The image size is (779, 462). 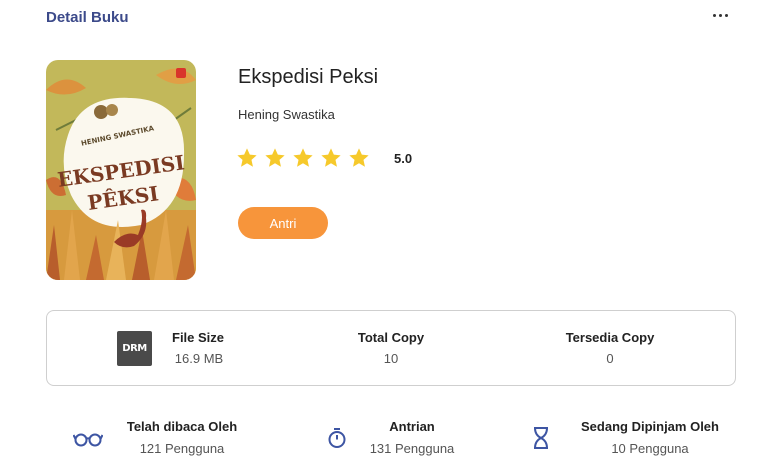 I want to click on stopwatch-icon, so click(x=337, y=438).